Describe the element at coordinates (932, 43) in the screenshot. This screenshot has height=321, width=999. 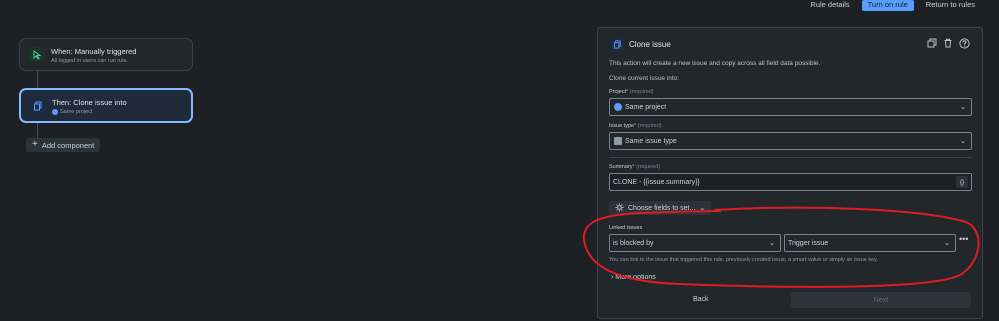
I see `duplicate-icon` at that location.